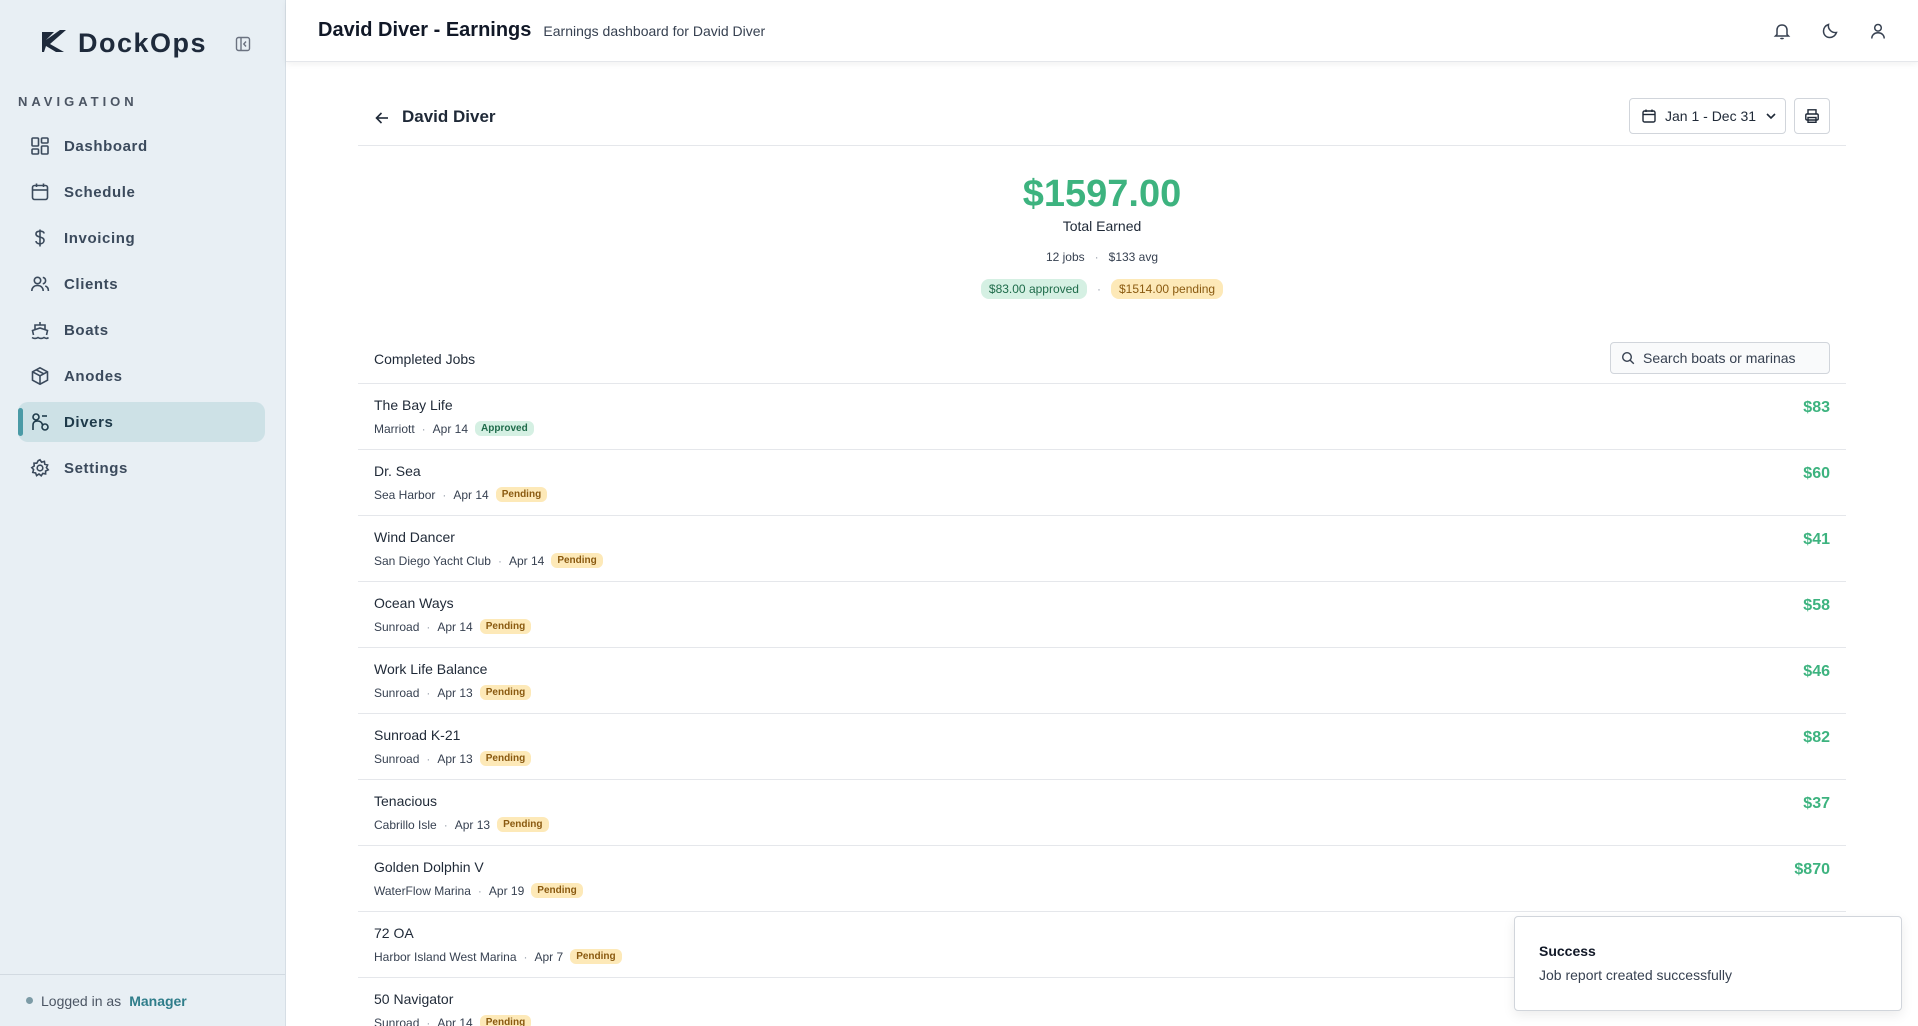  I want to click on sidebar-item-label: Divers, so click(89, 422).